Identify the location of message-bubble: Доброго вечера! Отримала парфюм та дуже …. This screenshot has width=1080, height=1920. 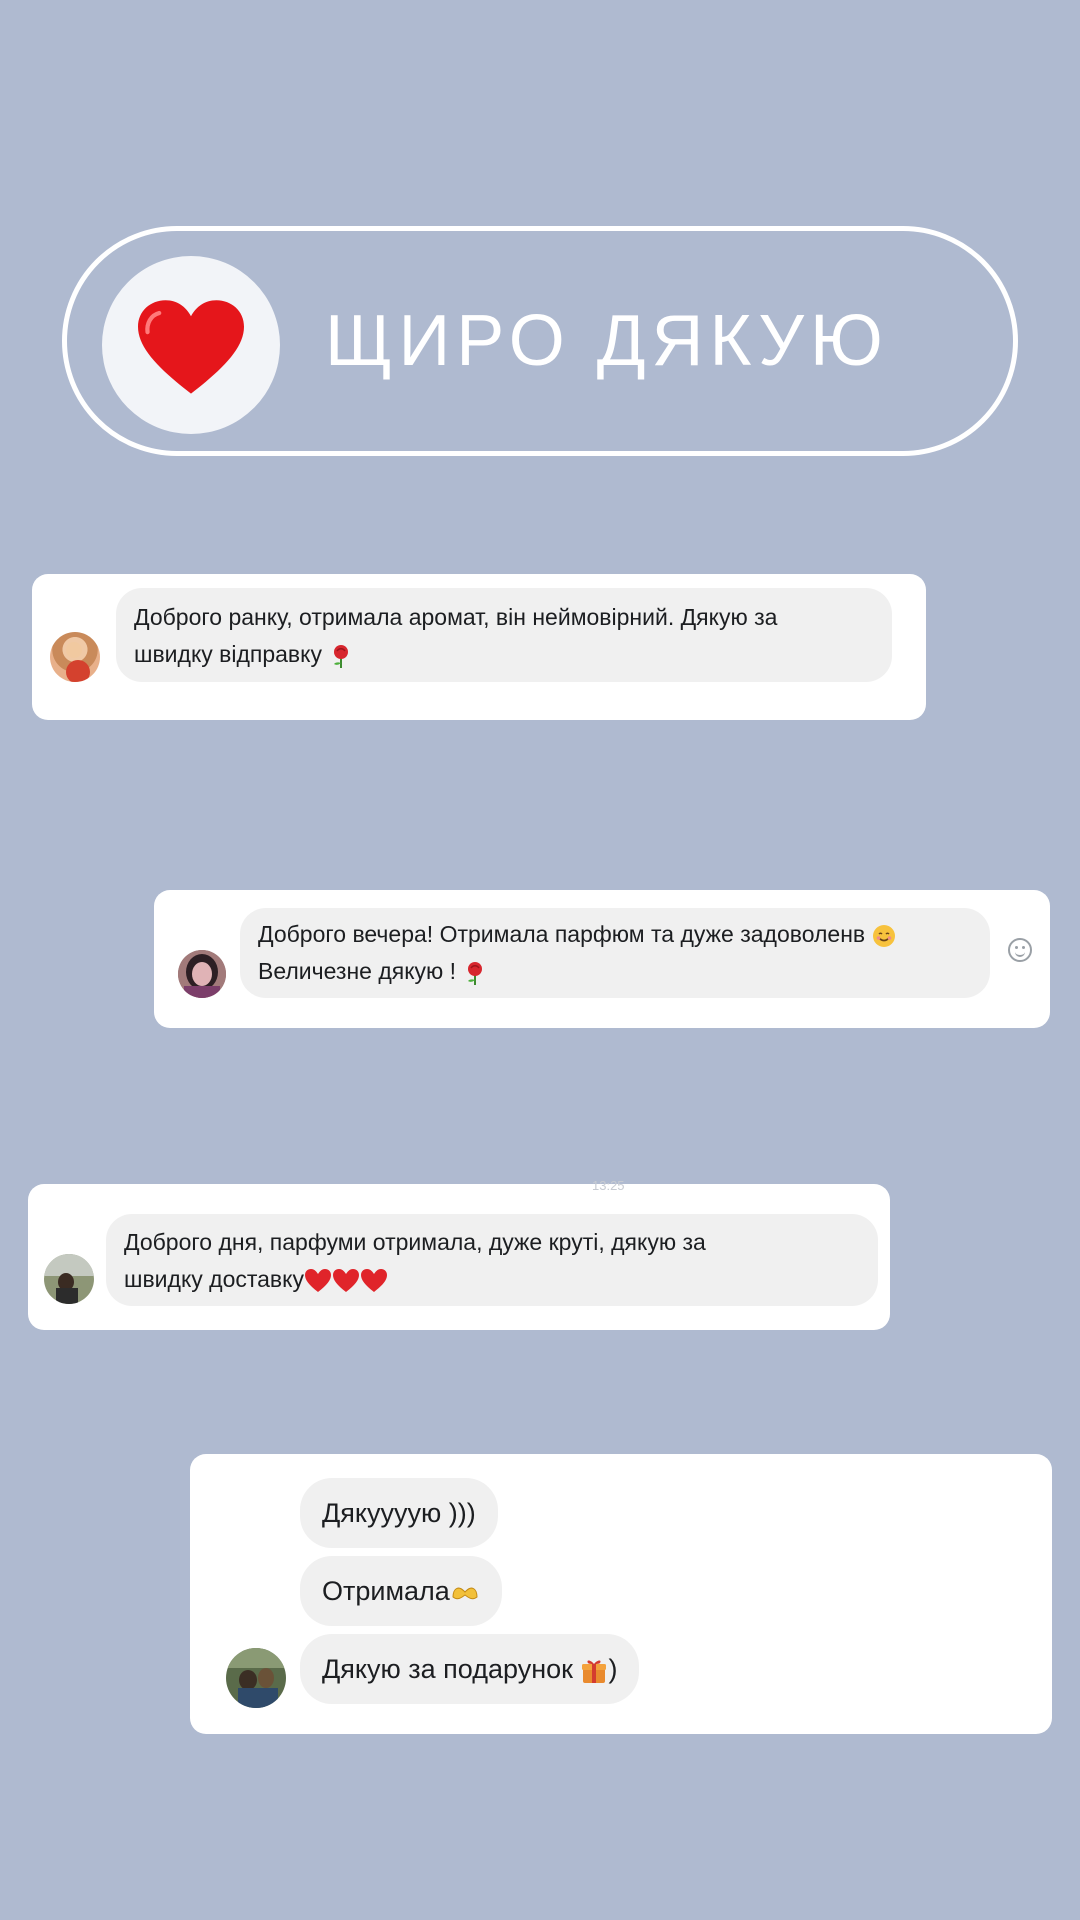
(615, 953).